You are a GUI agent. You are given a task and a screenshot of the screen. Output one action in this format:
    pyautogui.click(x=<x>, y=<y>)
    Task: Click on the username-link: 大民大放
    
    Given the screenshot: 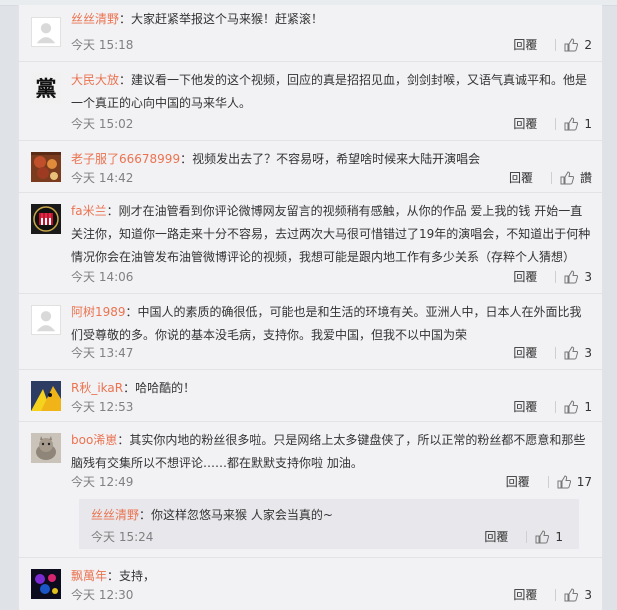 What is the action you would take?
    pyautogui.click(x=95, y=80)
    